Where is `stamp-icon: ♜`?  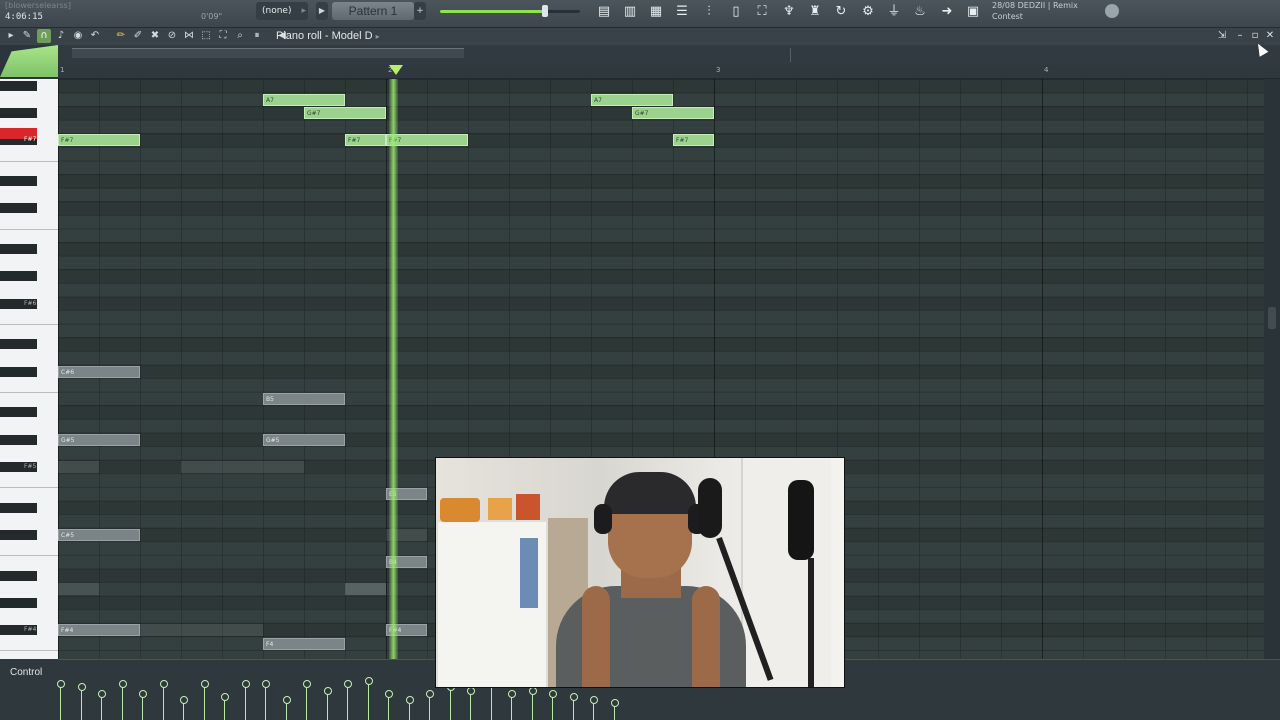 stamp-icon: ♜ is located at coordinates (815, 12).